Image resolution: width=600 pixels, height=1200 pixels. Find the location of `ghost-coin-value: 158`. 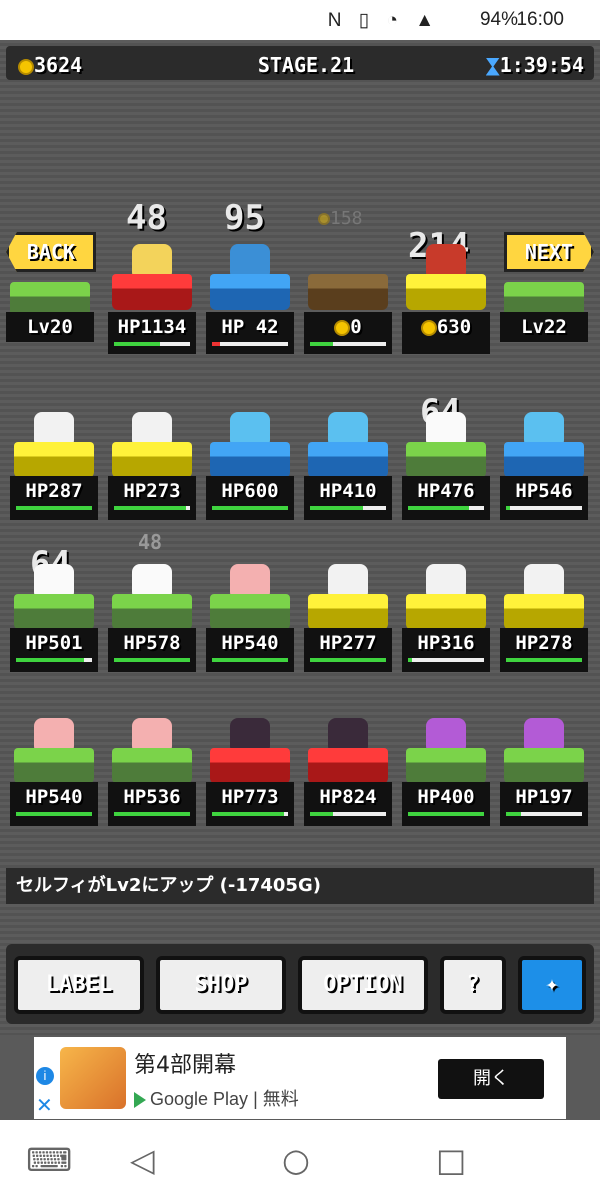

ghost-coin-value: 158 is located at coordinates (340, 218).